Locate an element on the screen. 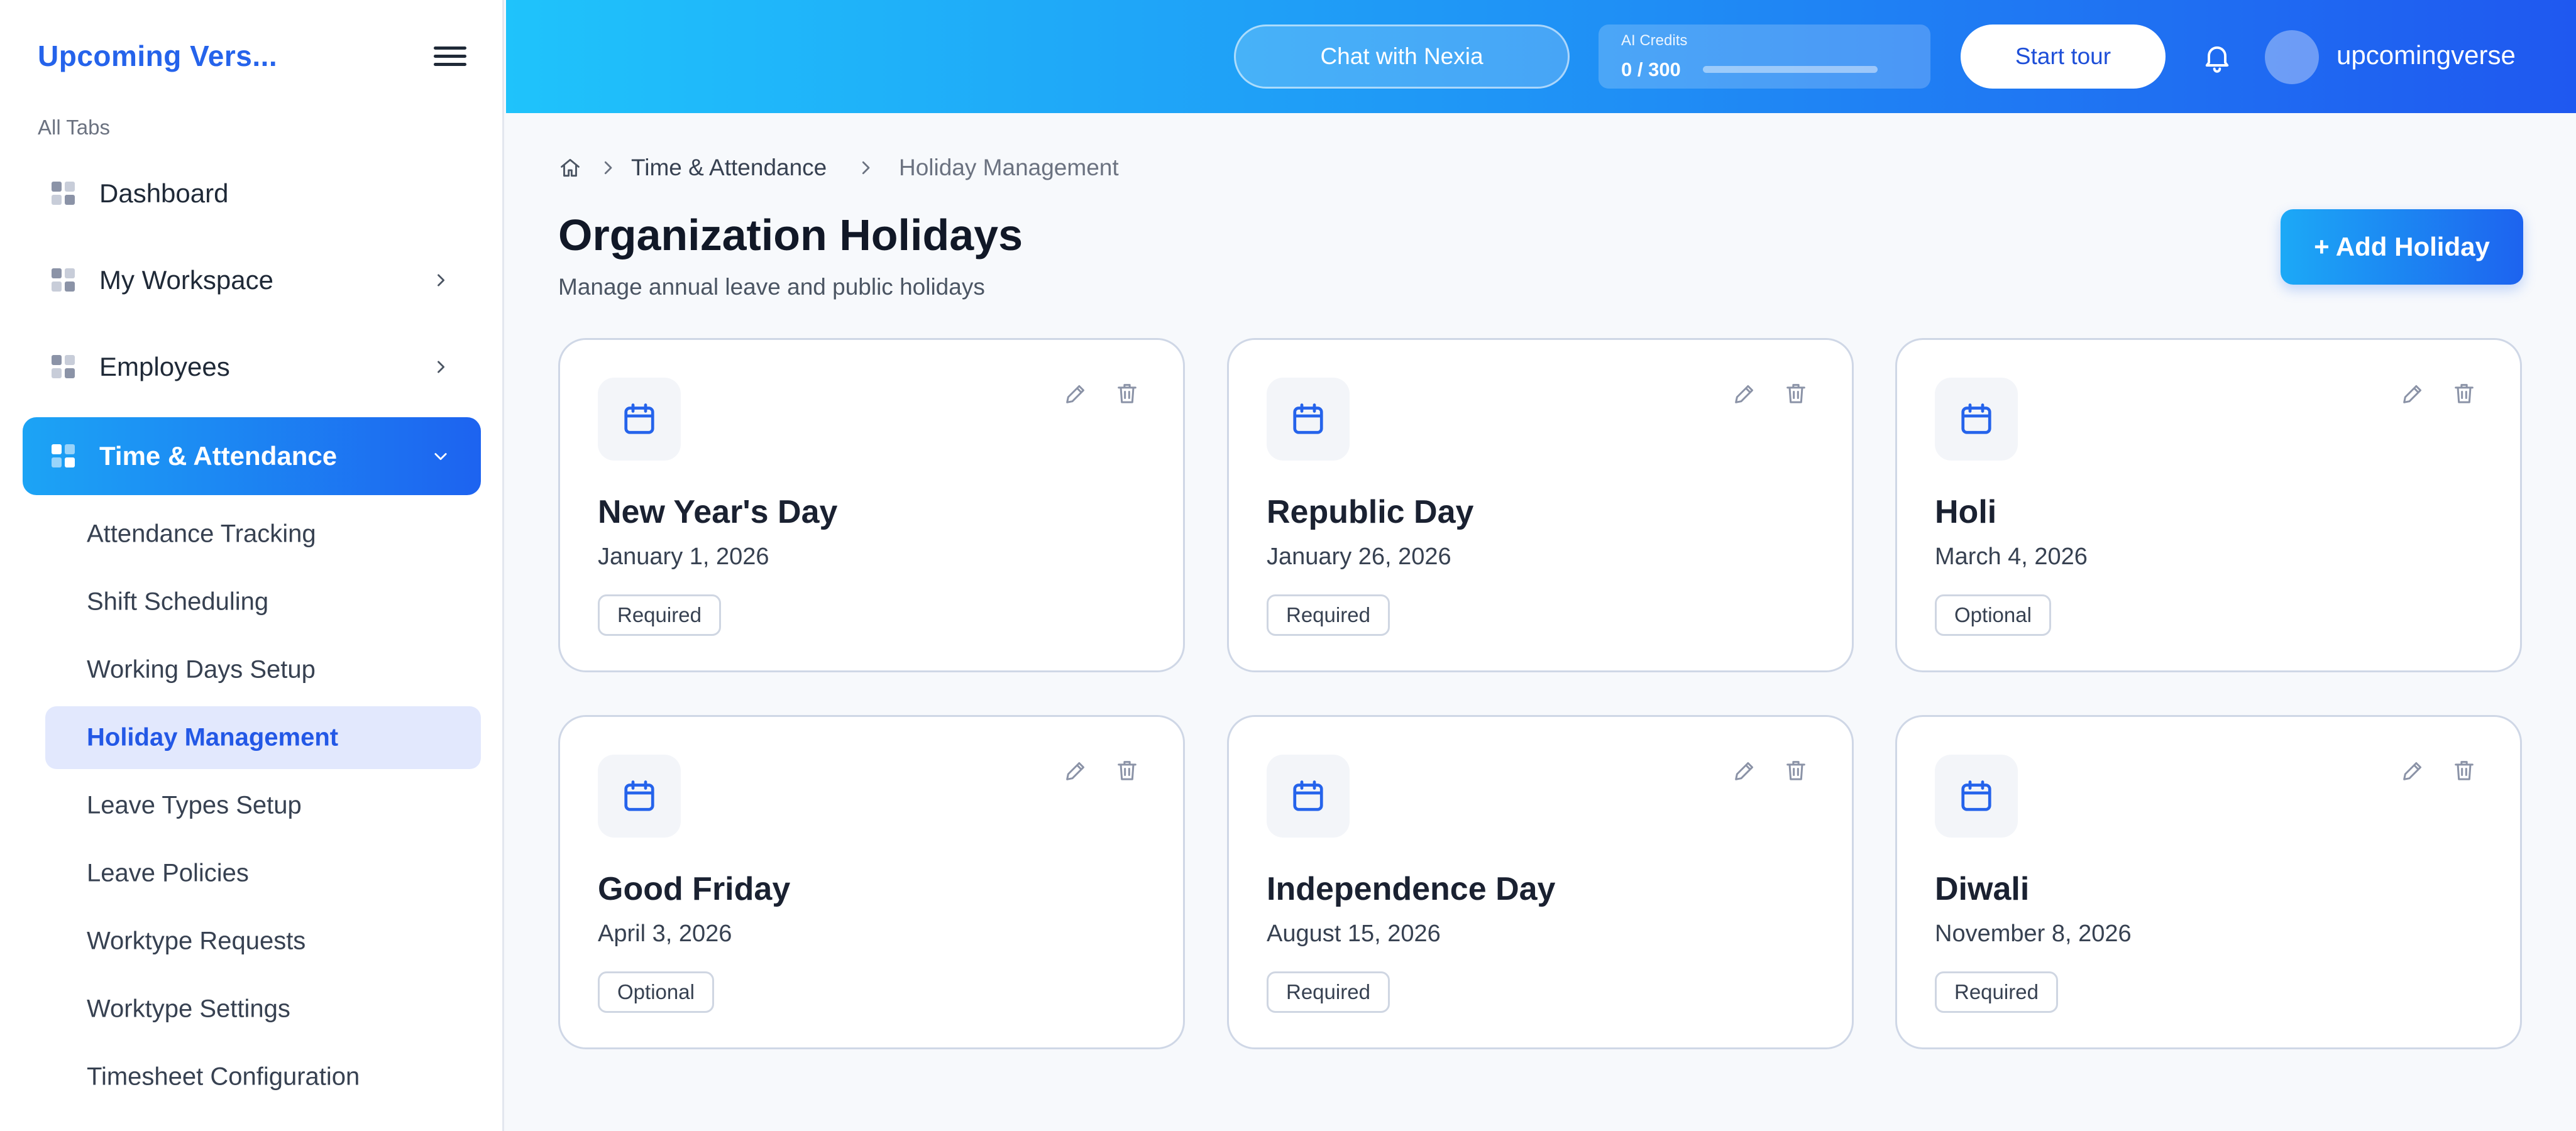 This screenshot has height=1131, width=2576. username: upcomingverse is located at coordinates (2427, 55).